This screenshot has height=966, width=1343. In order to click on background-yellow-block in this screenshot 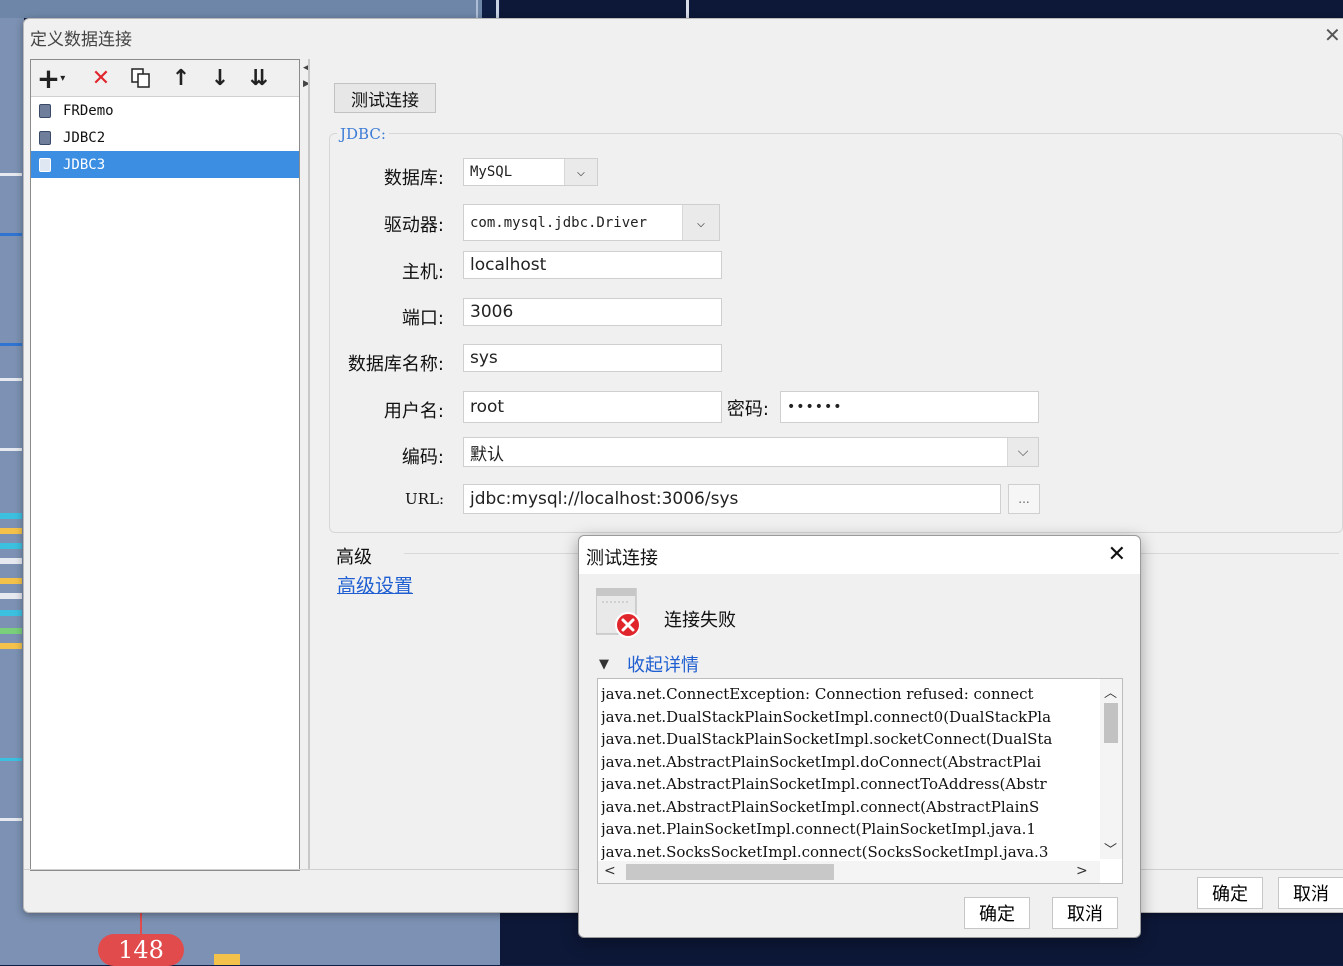, I will do `click(227, 959)`.